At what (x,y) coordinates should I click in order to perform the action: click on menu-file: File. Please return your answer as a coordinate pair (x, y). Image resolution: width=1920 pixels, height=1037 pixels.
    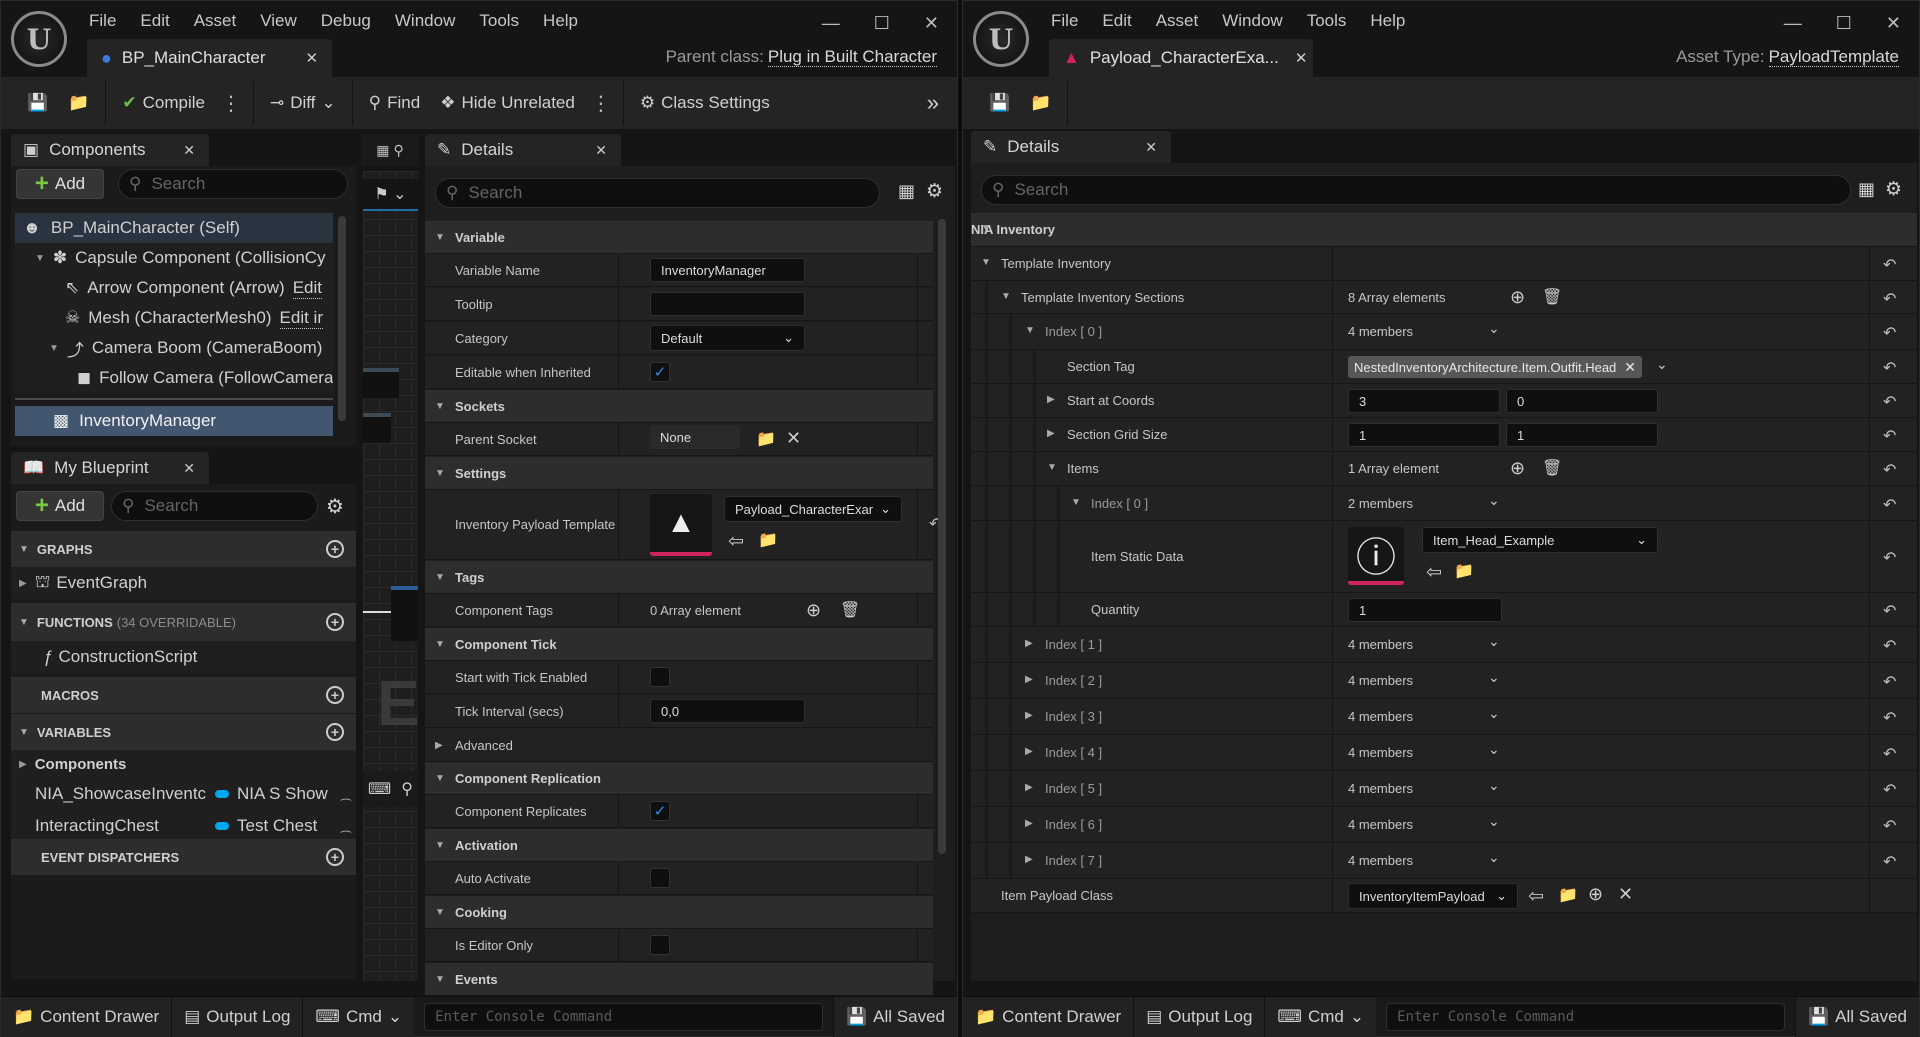
    Looking at the image, I should click on (109, 21).